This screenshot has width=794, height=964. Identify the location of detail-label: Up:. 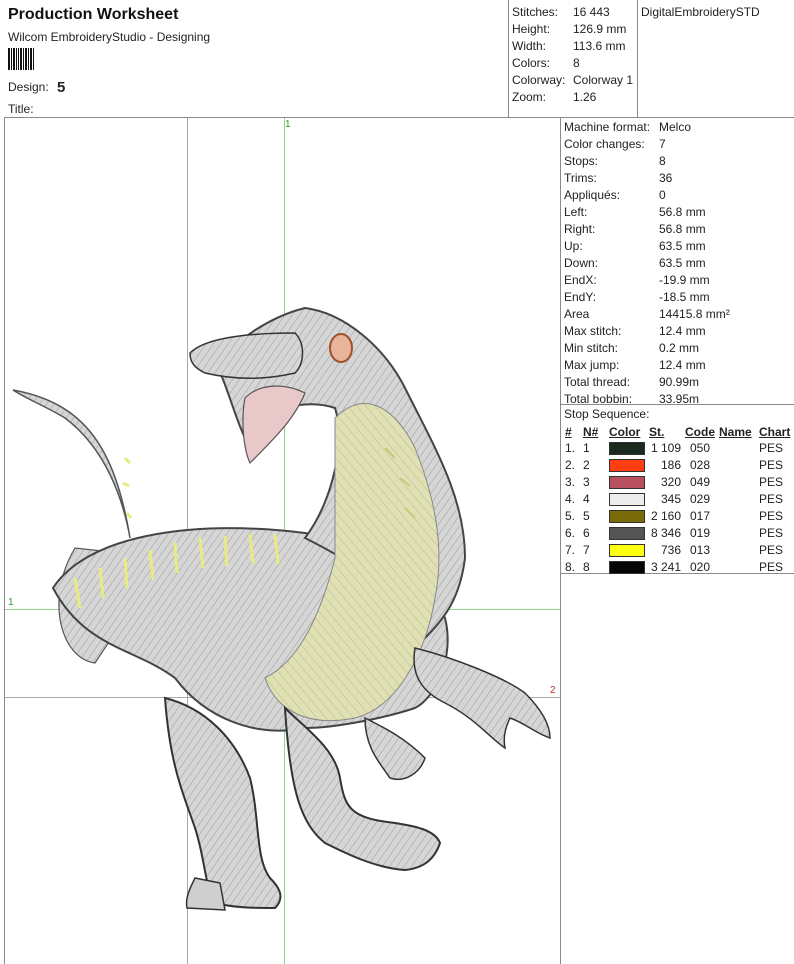
(573, 246).